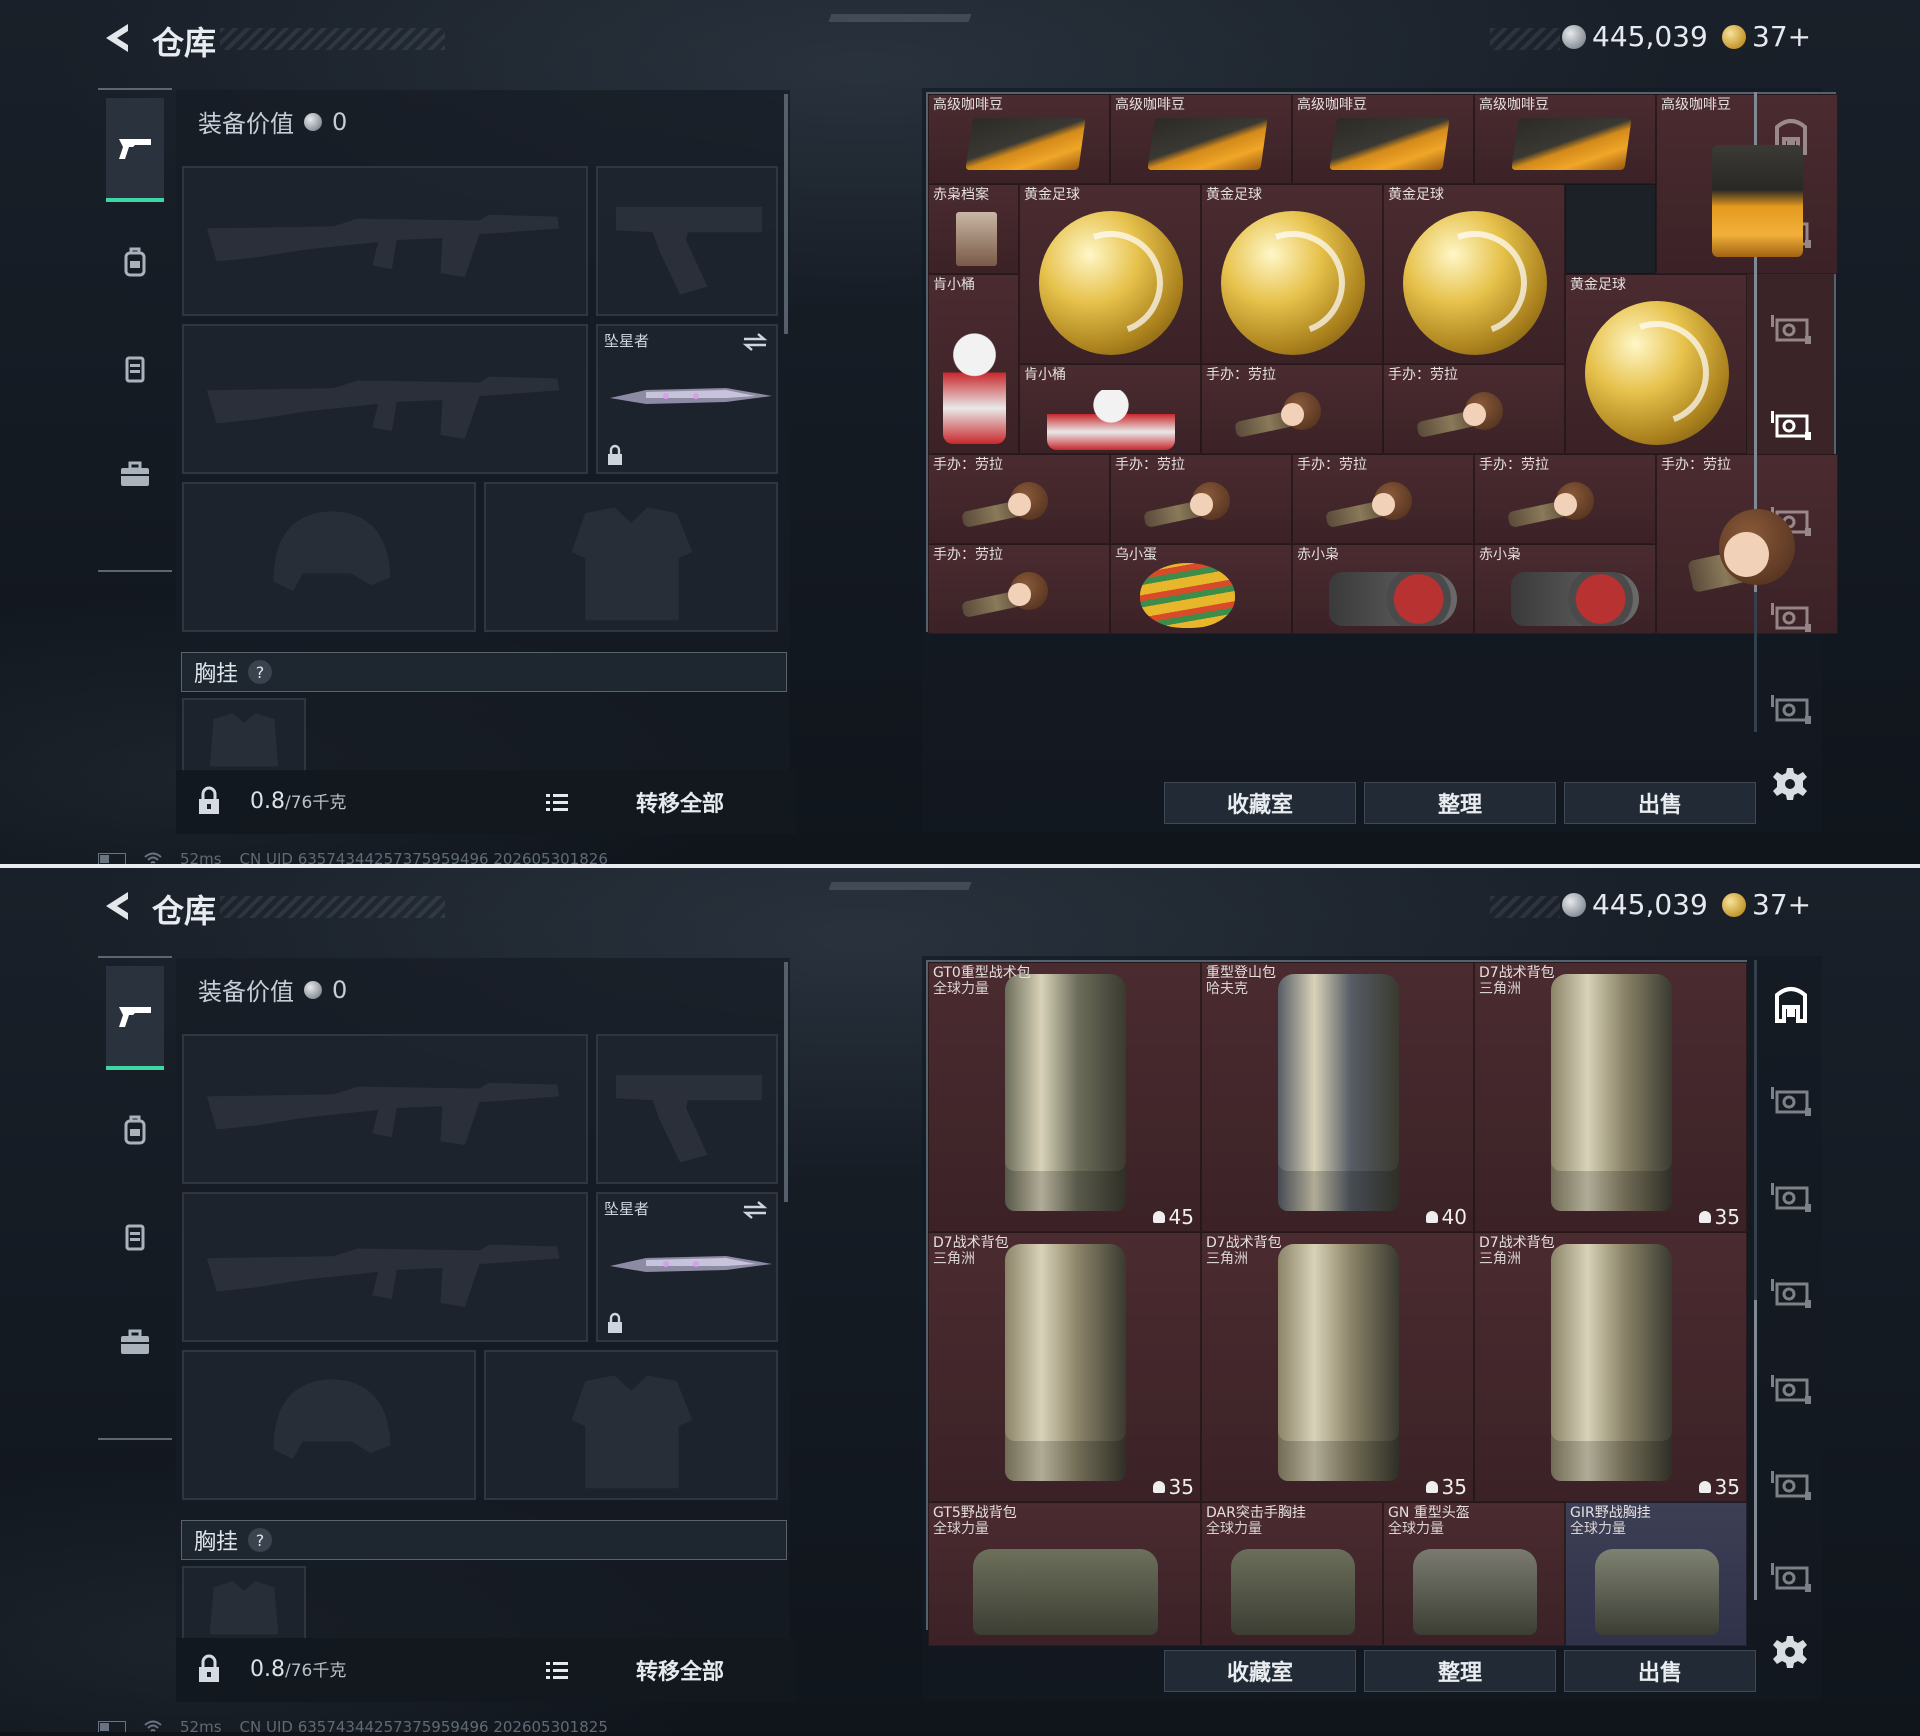 This screenshot has width=1920, height=1736. I want to click on storage-item: GN 重型头盔 全球力量, so click(1474, 1574).